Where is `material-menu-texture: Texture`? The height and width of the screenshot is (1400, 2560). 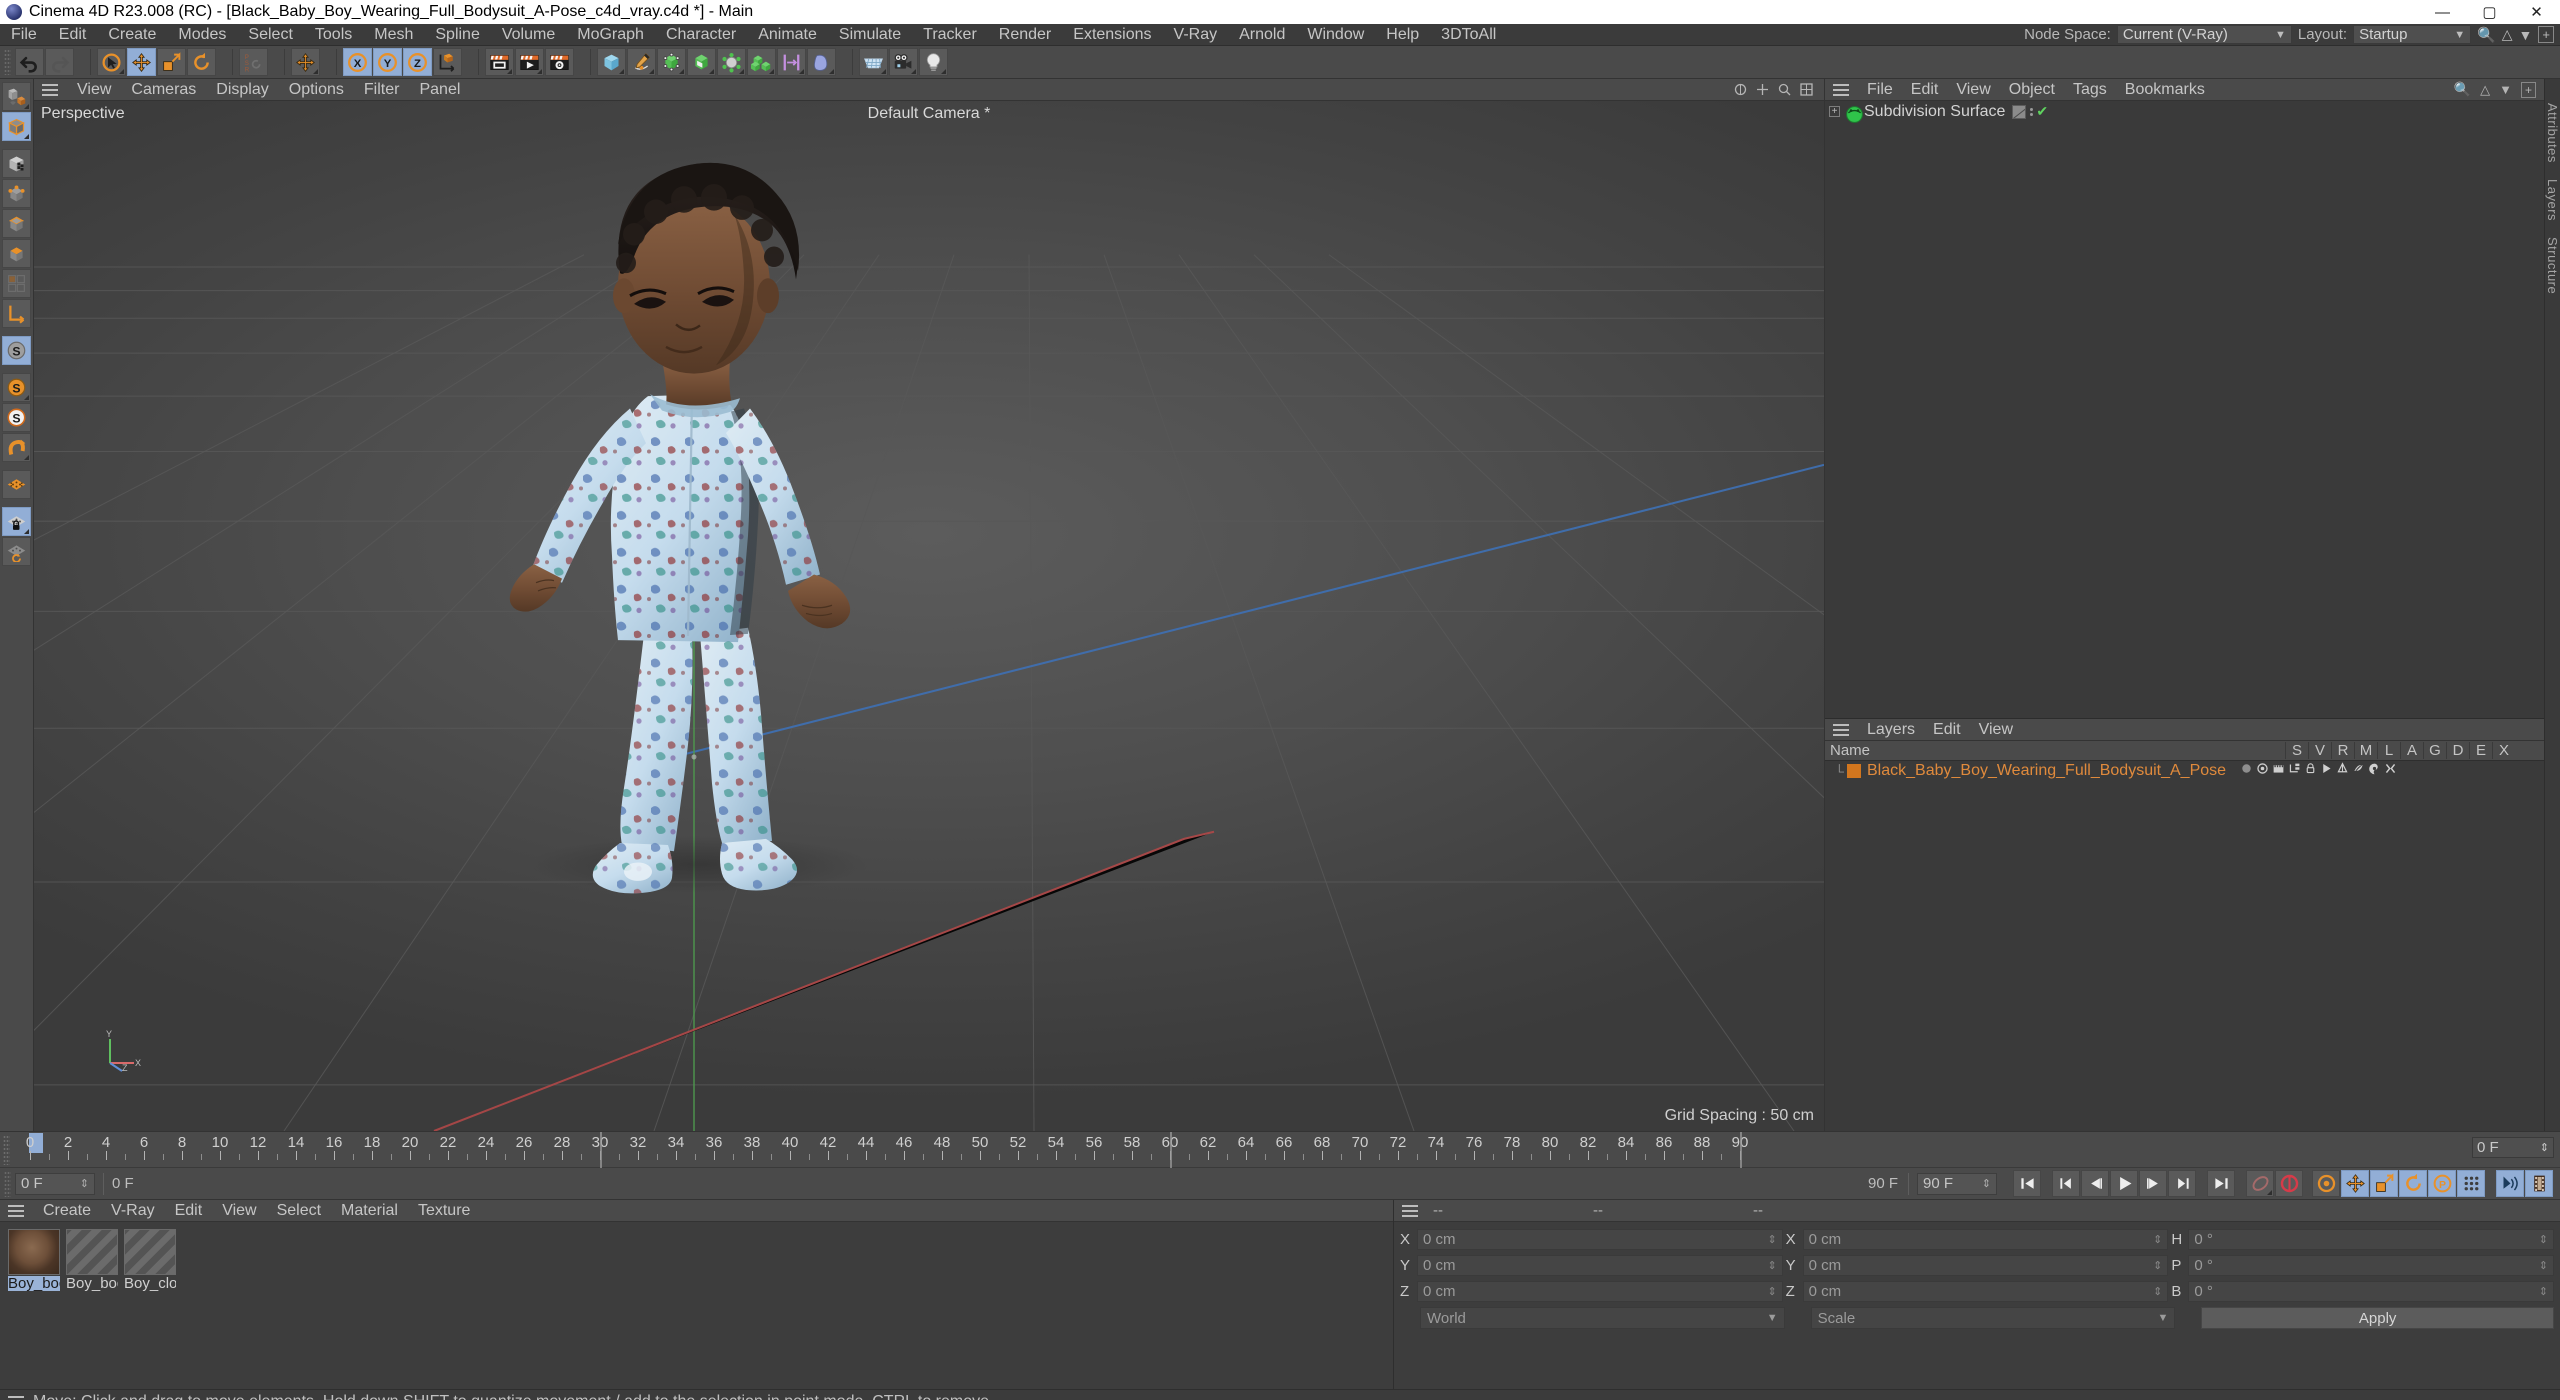
material-menu-texture: Texture is located at coordinates (444, 1211).